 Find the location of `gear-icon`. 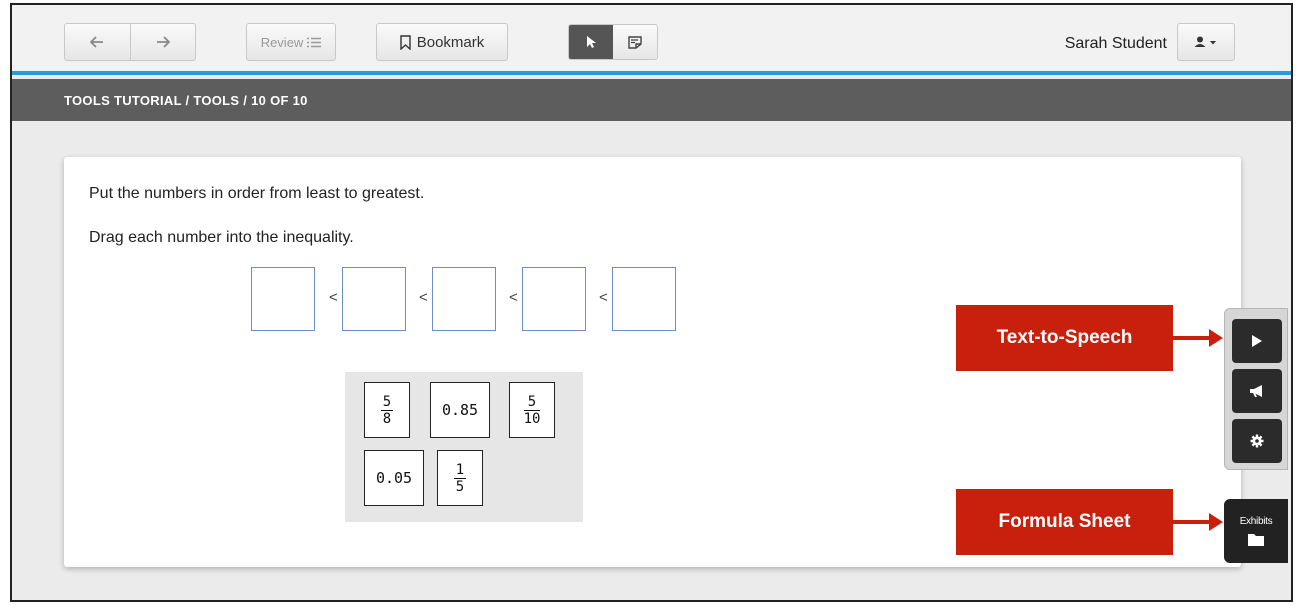

gear-icon is located at coordinates (1257, 441).